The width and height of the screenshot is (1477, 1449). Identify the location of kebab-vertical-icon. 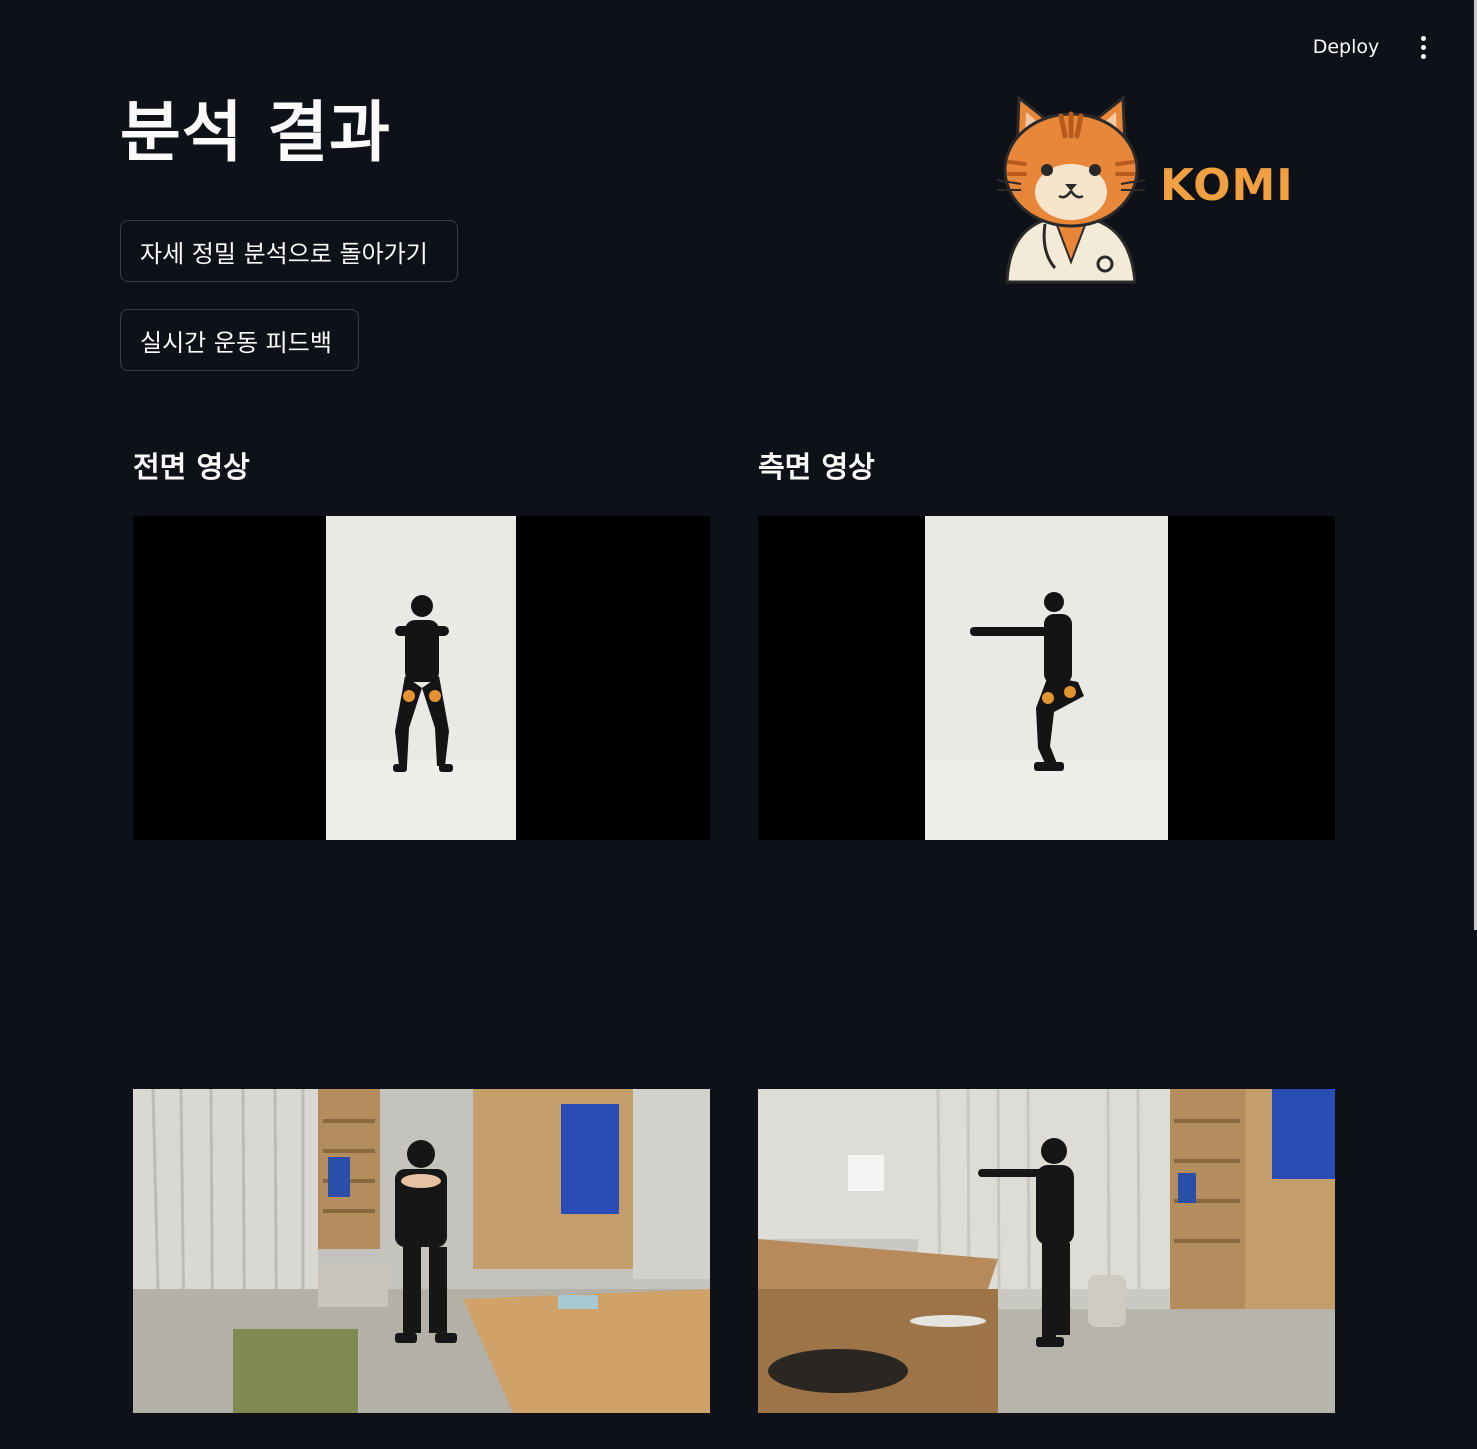
(1423, 38).